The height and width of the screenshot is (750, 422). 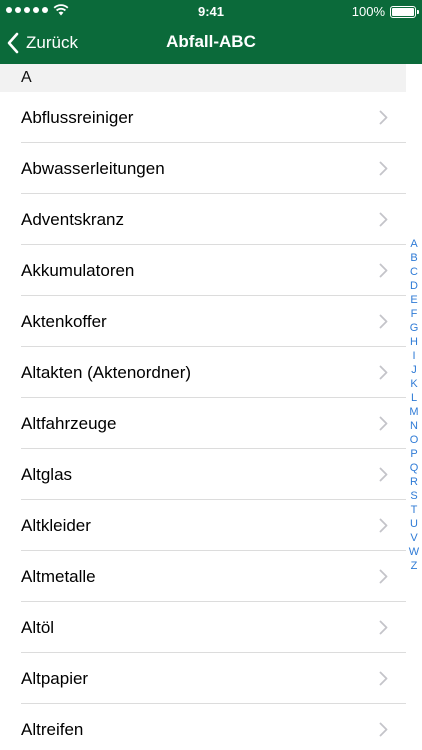 What do you see at coordinates (203, 372) in the screenshot?
I see `list-item: Altakten (Aktenordner)` at bounding box center [203, 372].